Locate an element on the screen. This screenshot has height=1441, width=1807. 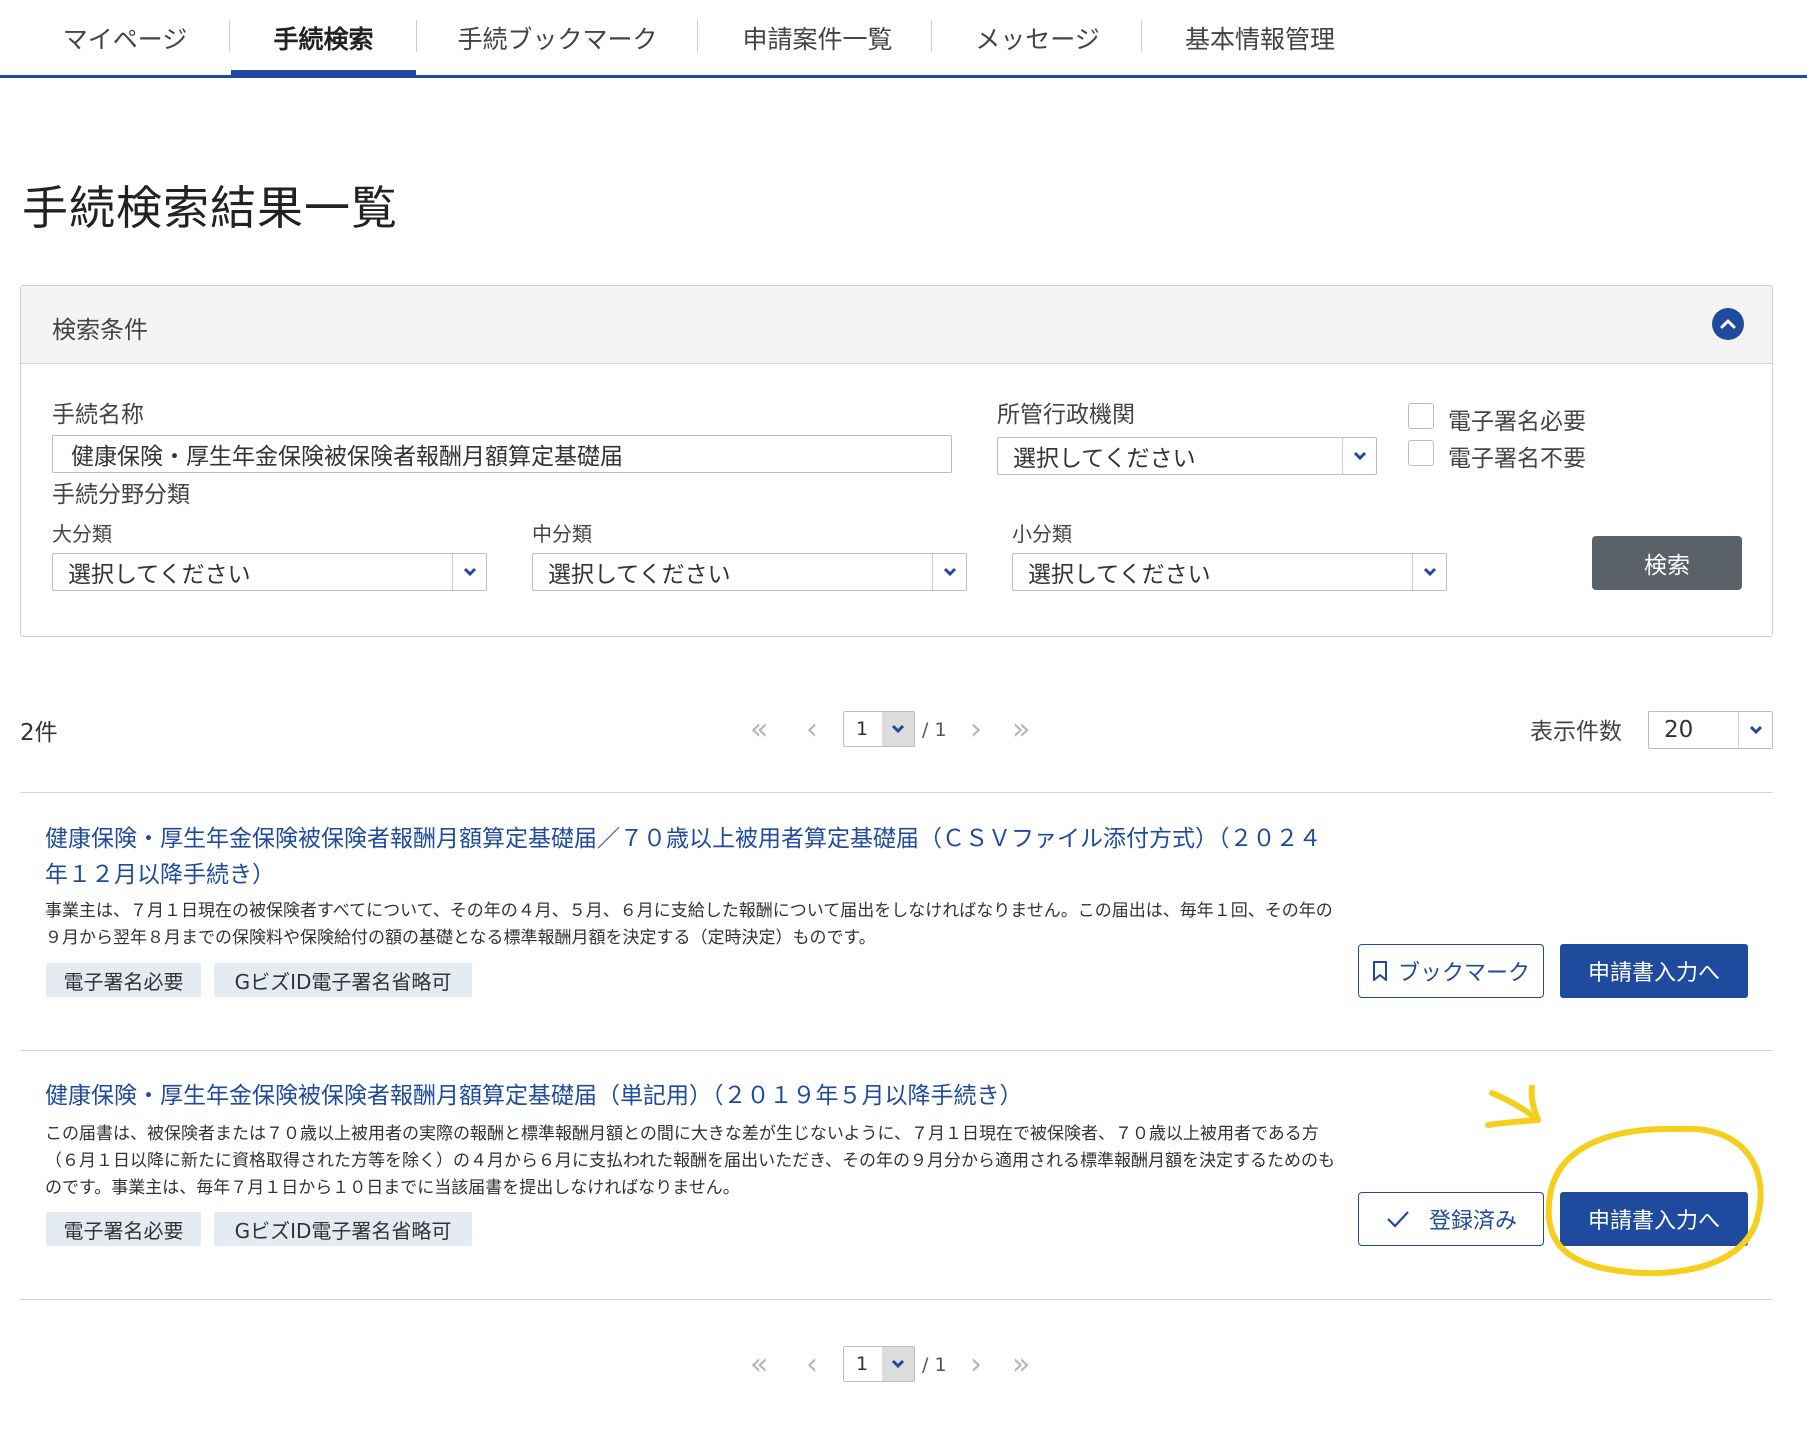
bookmark-icon is located at coordinates (1379, 971).